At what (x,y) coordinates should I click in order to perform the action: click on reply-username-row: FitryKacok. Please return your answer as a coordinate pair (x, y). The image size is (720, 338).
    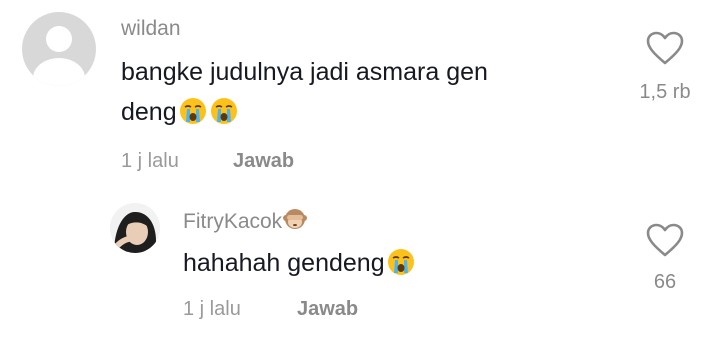
    Looking at the image, I should click on (245, 222).